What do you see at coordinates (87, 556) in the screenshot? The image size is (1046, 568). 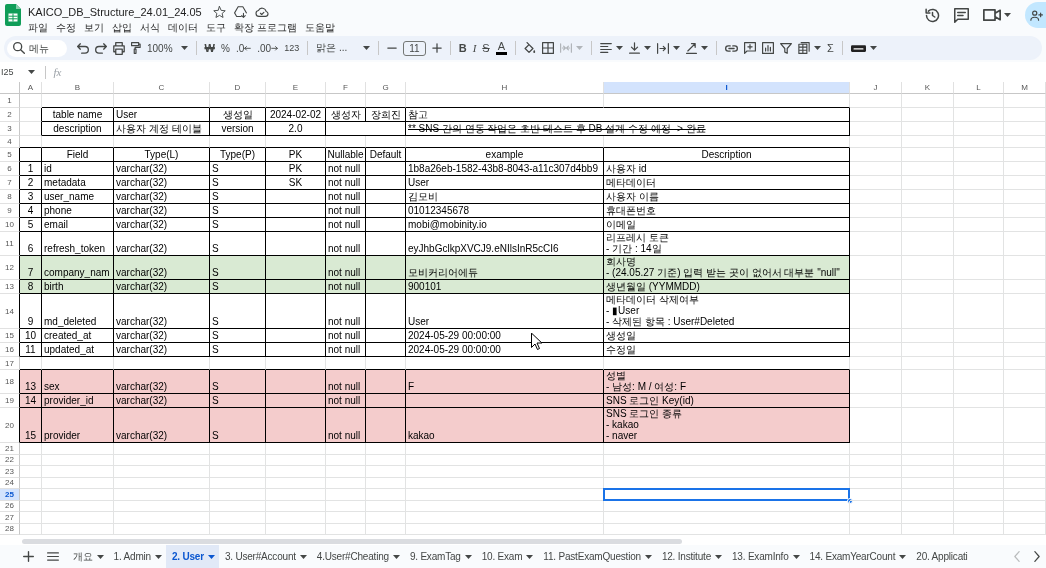 I see `sheet-tab: 개요` at bounding box center [87, 556].